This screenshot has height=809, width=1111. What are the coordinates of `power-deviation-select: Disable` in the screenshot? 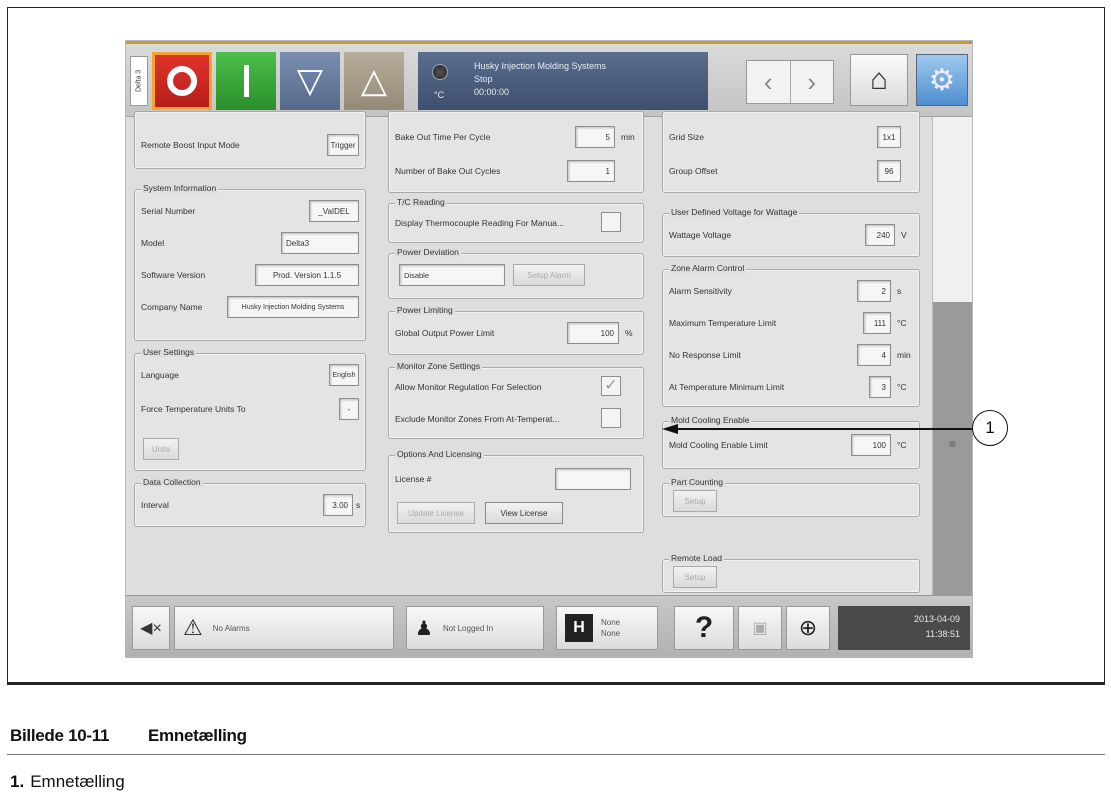 It's located at (452, 275).